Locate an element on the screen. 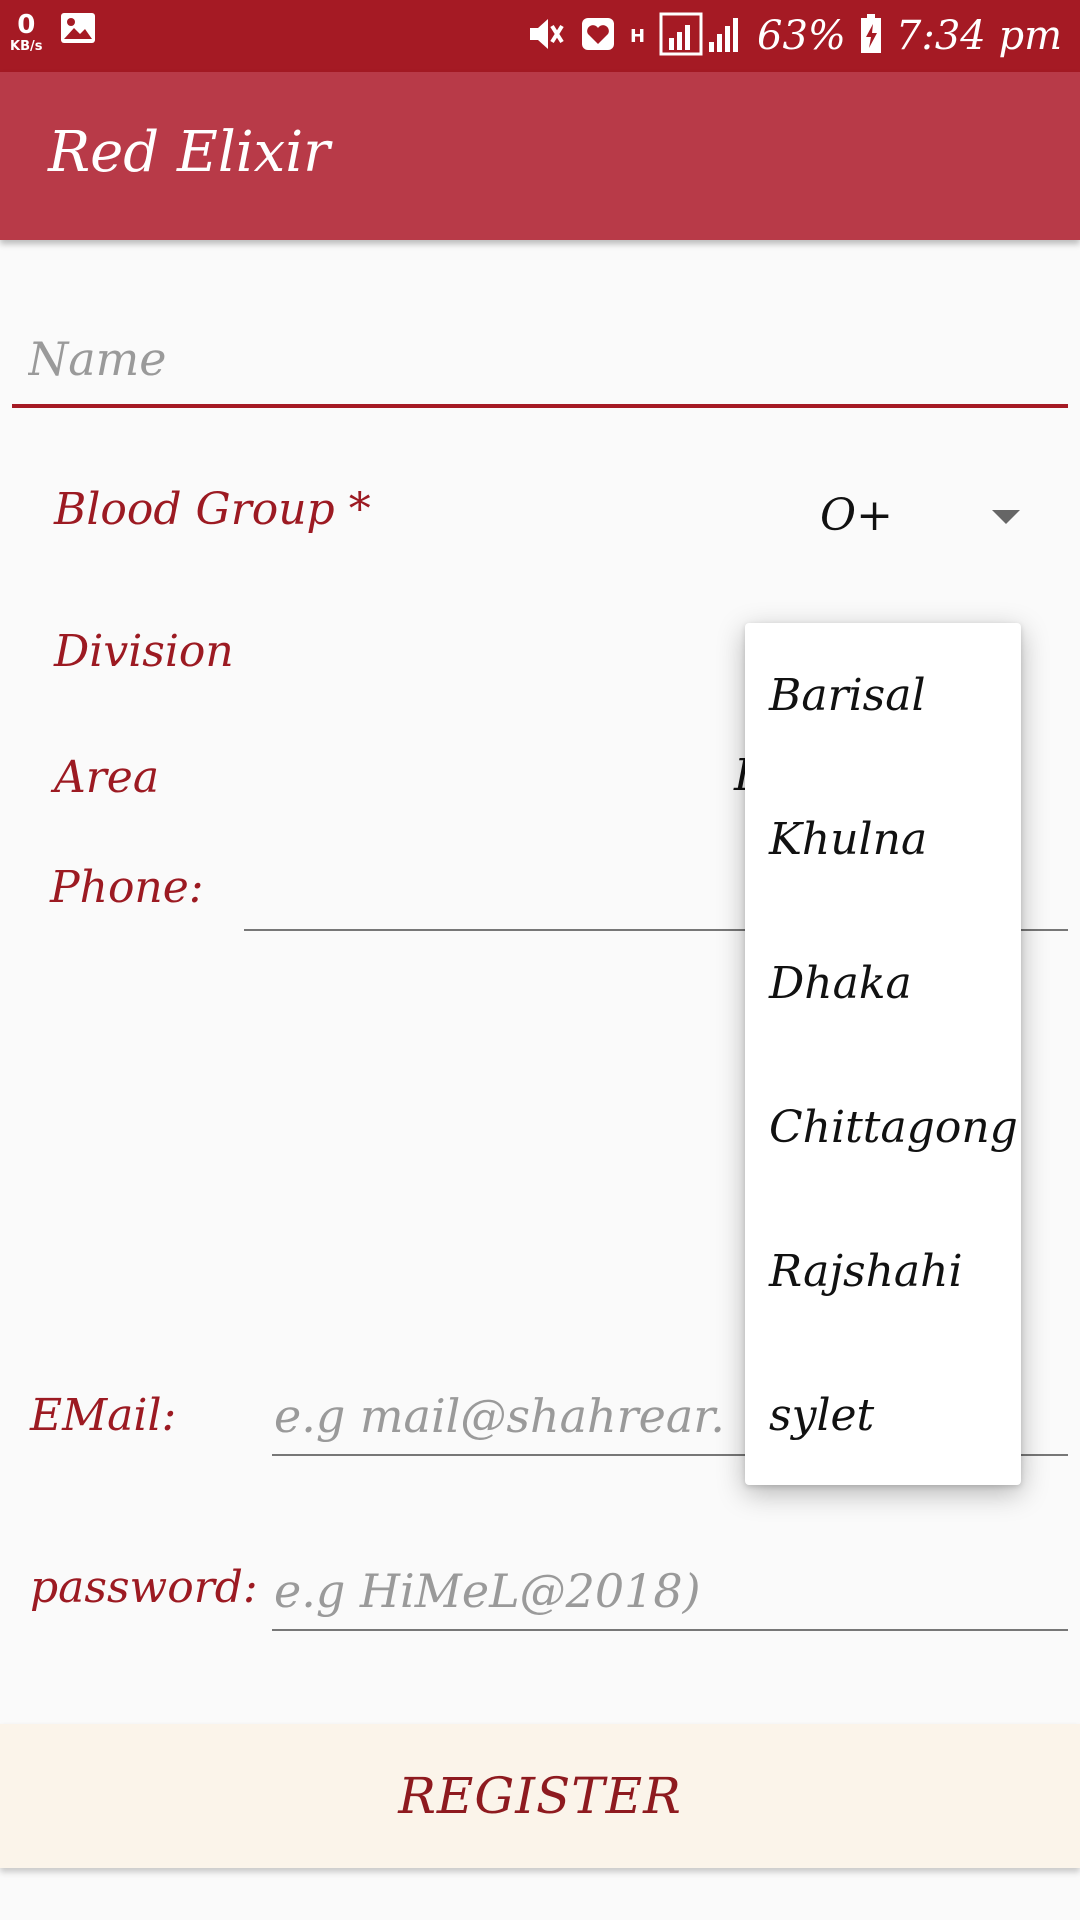  network-speed-unit: KB/s is located at coordinates (26, 46).